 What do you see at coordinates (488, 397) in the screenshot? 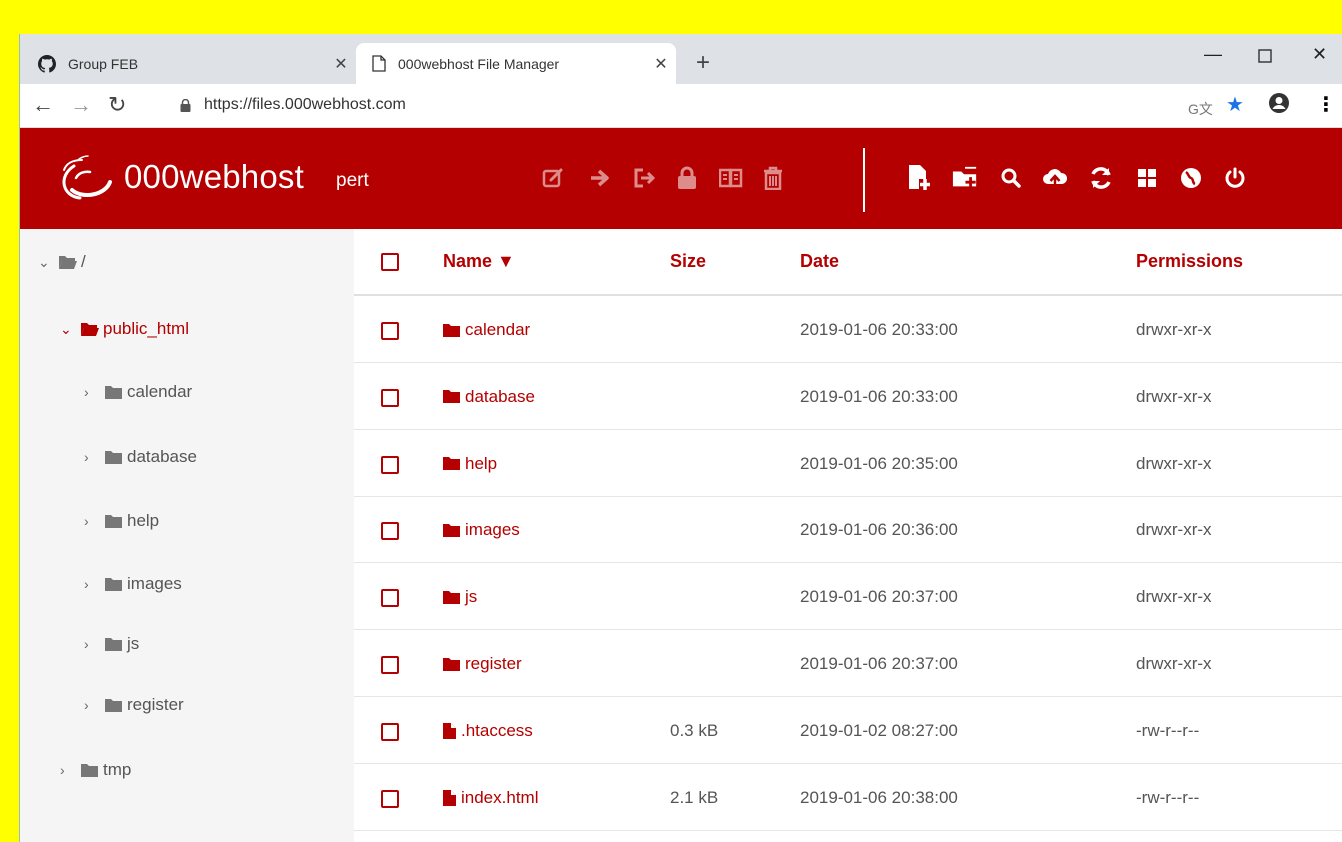
I see `file-name-cell: database` at bounding box center [488, 397].